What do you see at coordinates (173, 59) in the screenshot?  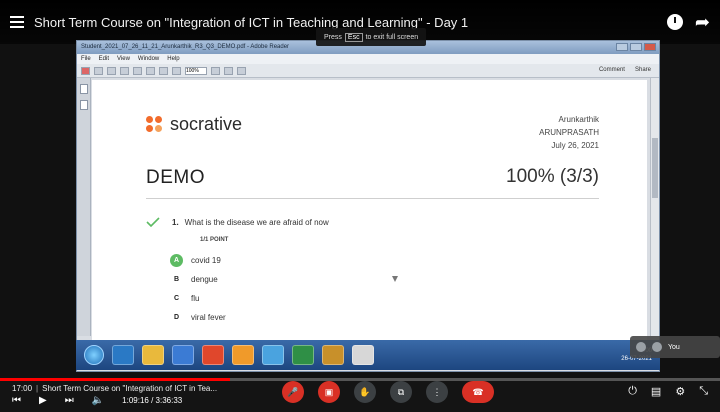 I see `menu-help: Help` at bounding box center [173, 59].